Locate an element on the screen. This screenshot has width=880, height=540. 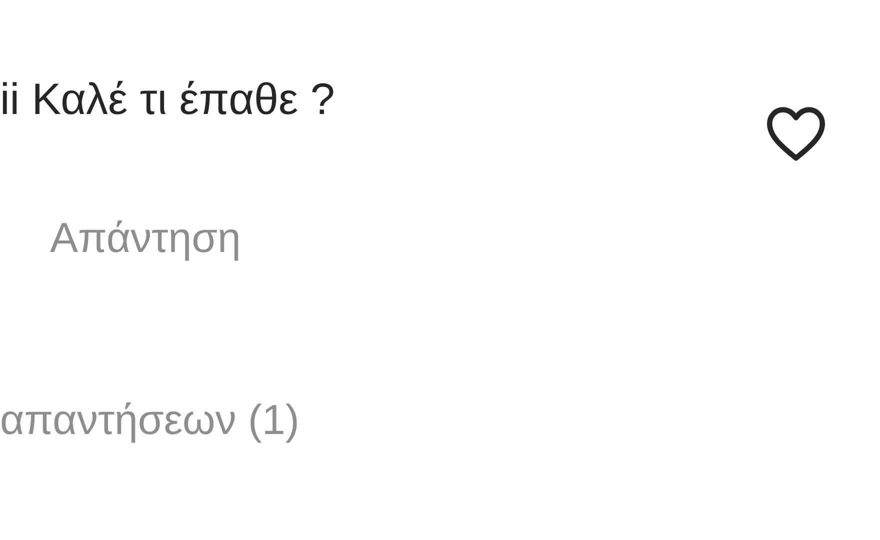
view-replies-link: απαντήσεων (1) is located at coordinates (150, 420).